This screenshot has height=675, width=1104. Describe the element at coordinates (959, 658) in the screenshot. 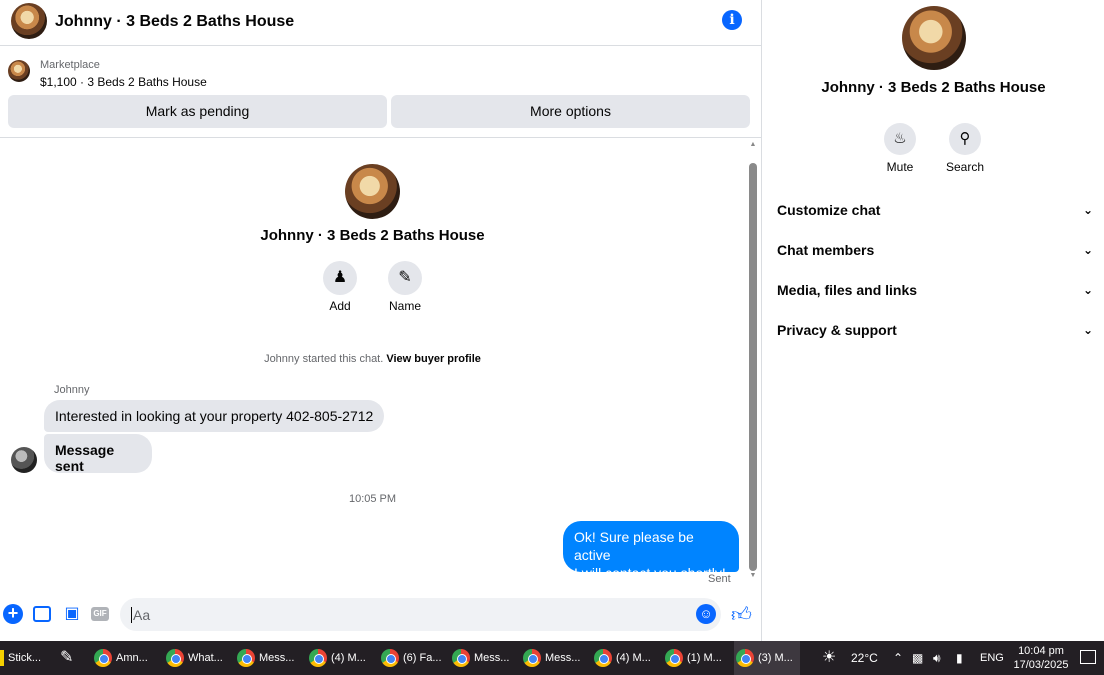

I see `battery-icon: ▮` at that location.